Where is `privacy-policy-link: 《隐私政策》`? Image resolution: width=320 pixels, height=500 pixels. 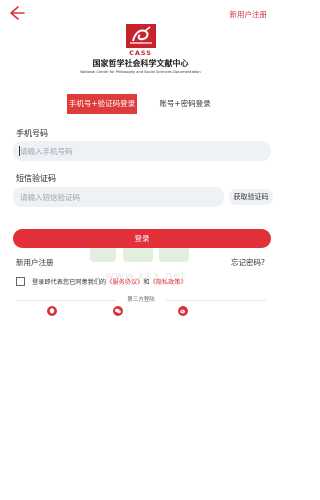 privacy-policy-link: 《隐私政策》 is located at coordinates (168, 282).